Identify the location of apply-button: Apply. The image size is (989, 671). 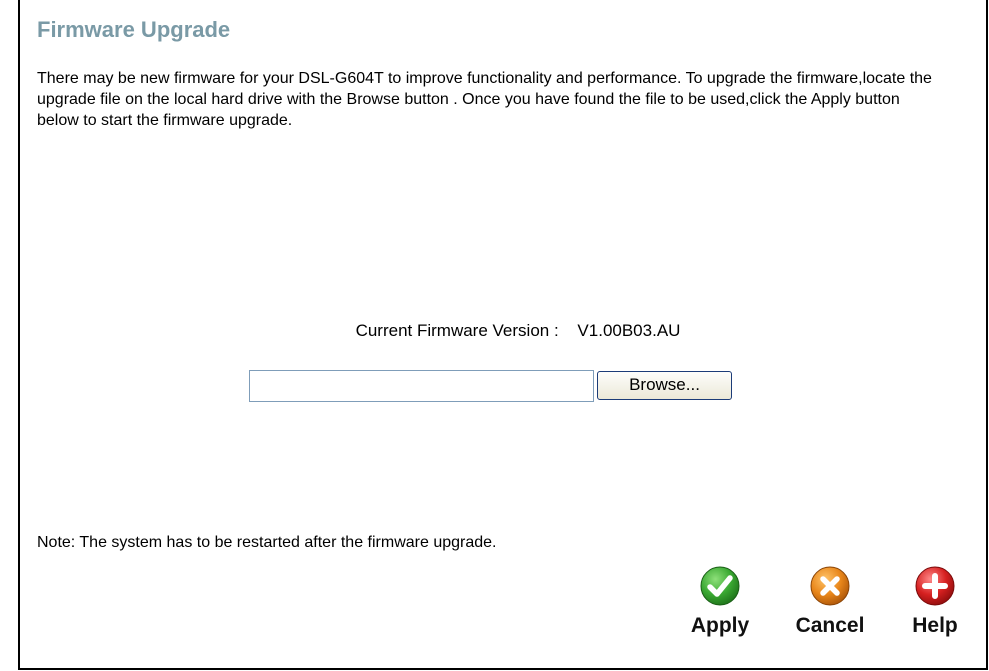
(720, 601).